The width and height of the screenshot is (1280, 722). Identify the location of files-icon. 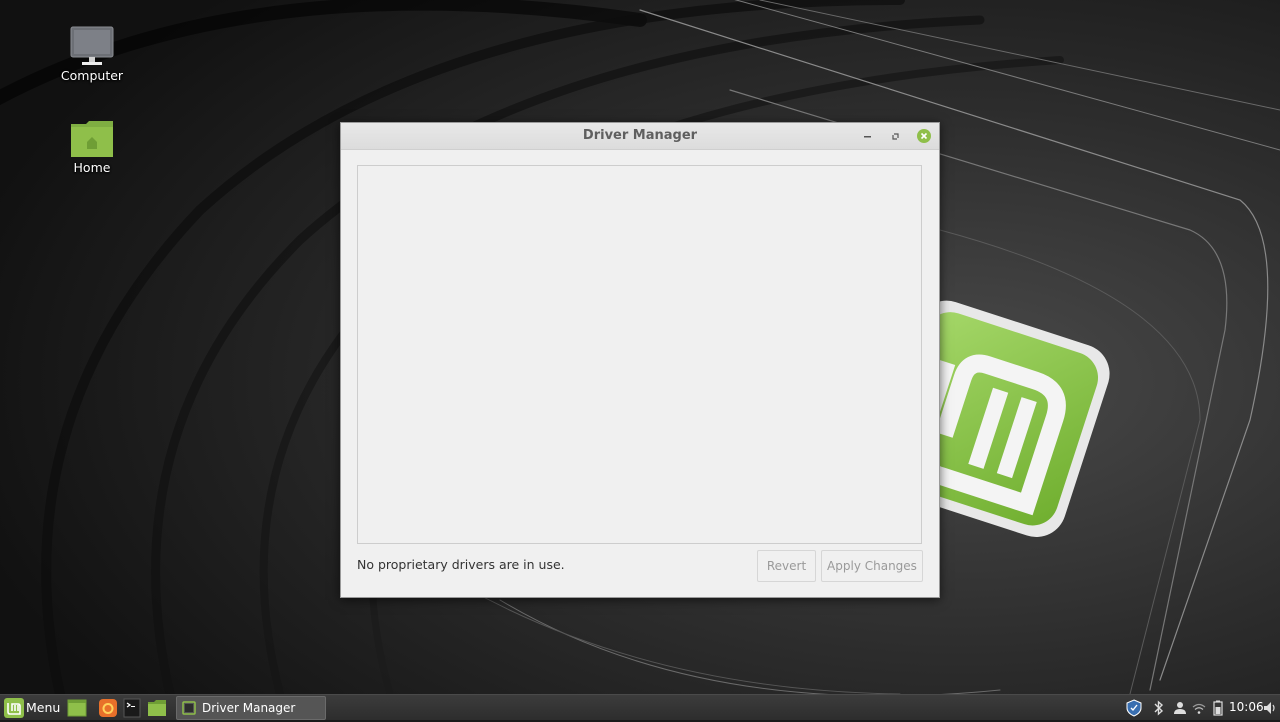
(157, 708).